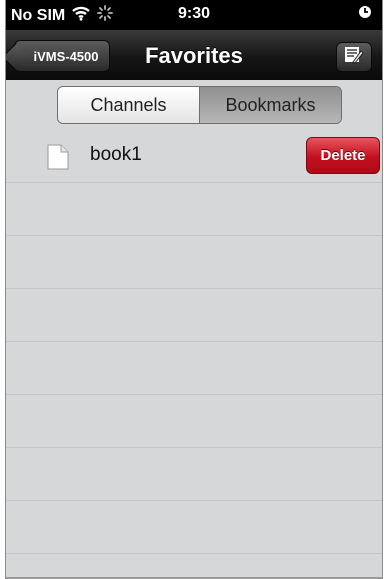 Image resolution: width=384 pixels, height=579 pixels. Describe the element at coordinates (58, 159) in the screenshot. I see `document-icon` at that location.